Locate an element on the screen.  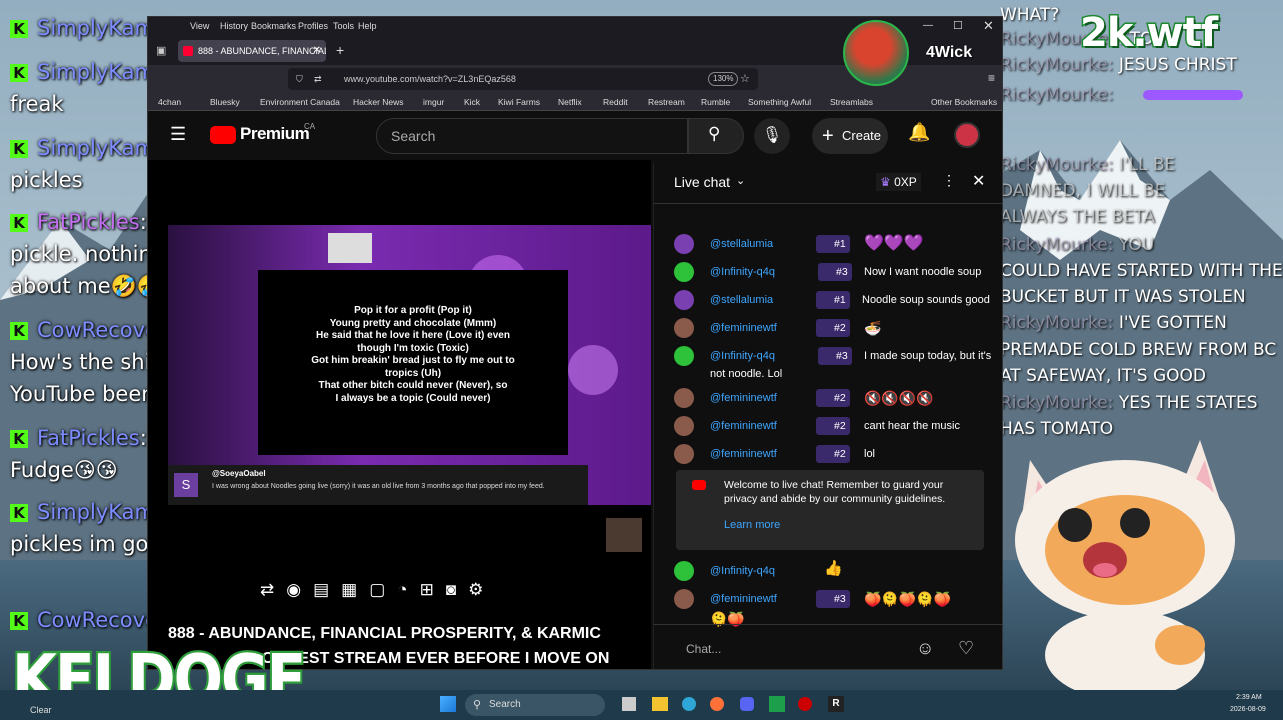
app-icon is located at coordinates (777, 704).